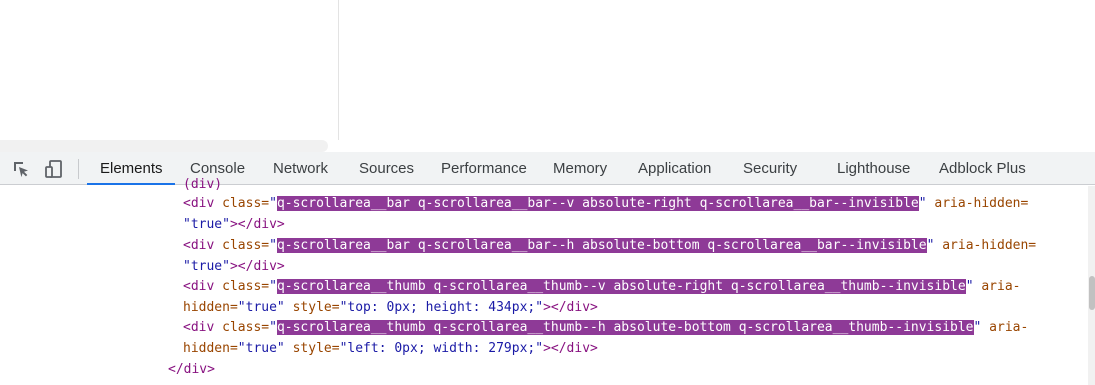 Image resolution: width=1095 pixels, height=385 pixels. Describe the element at coordinates (338, 70) in the screenshot. I see `page-divider` at that location.